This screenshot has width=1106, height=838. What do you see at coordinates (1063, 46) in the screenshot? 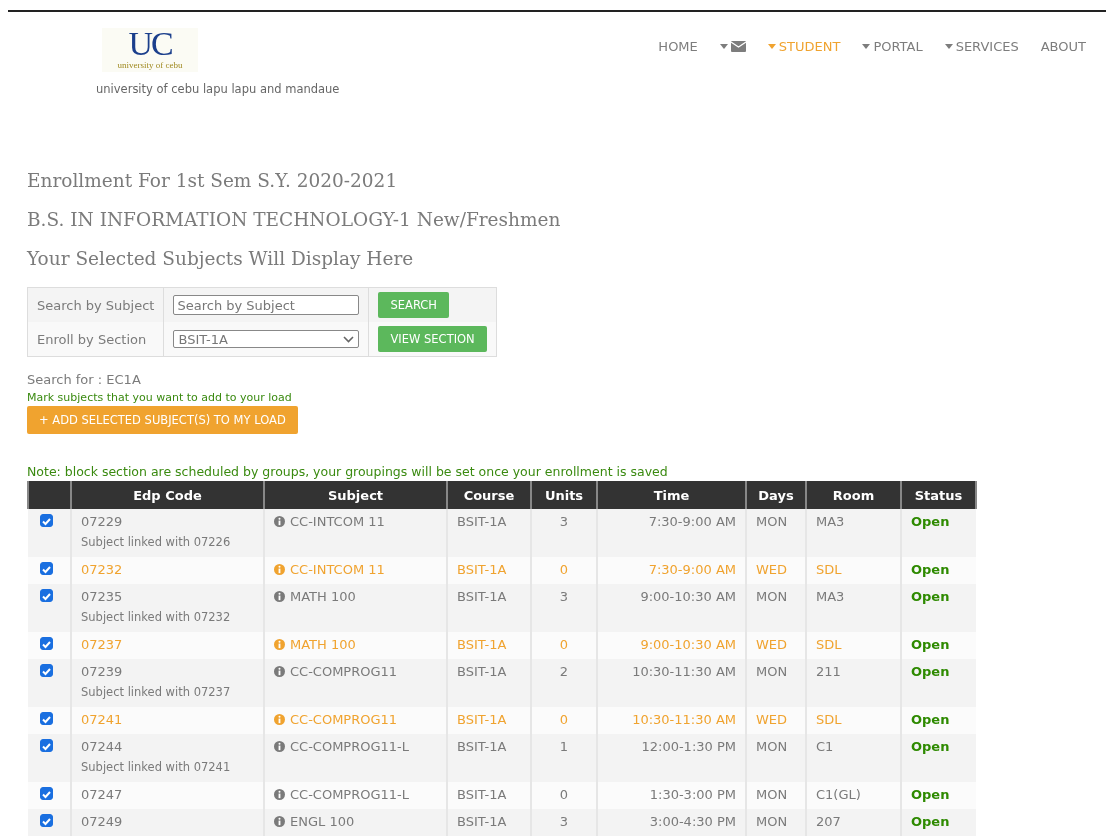
I see `nav-link: ABOUT` at bounding box center [1063, 46].